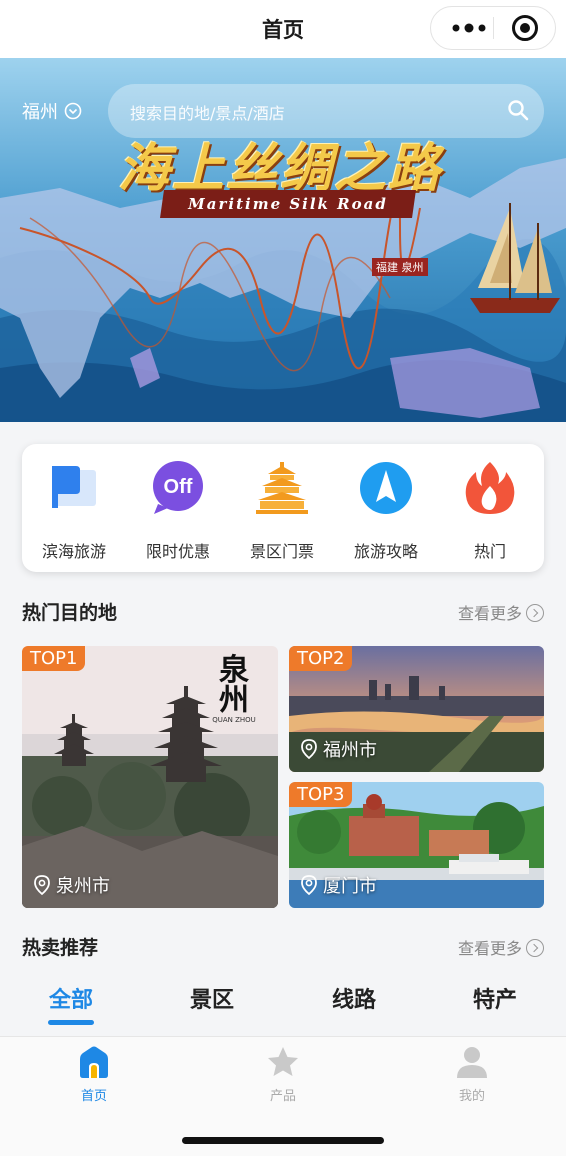  I want to click on off-icon: Off, so click(178, 487).